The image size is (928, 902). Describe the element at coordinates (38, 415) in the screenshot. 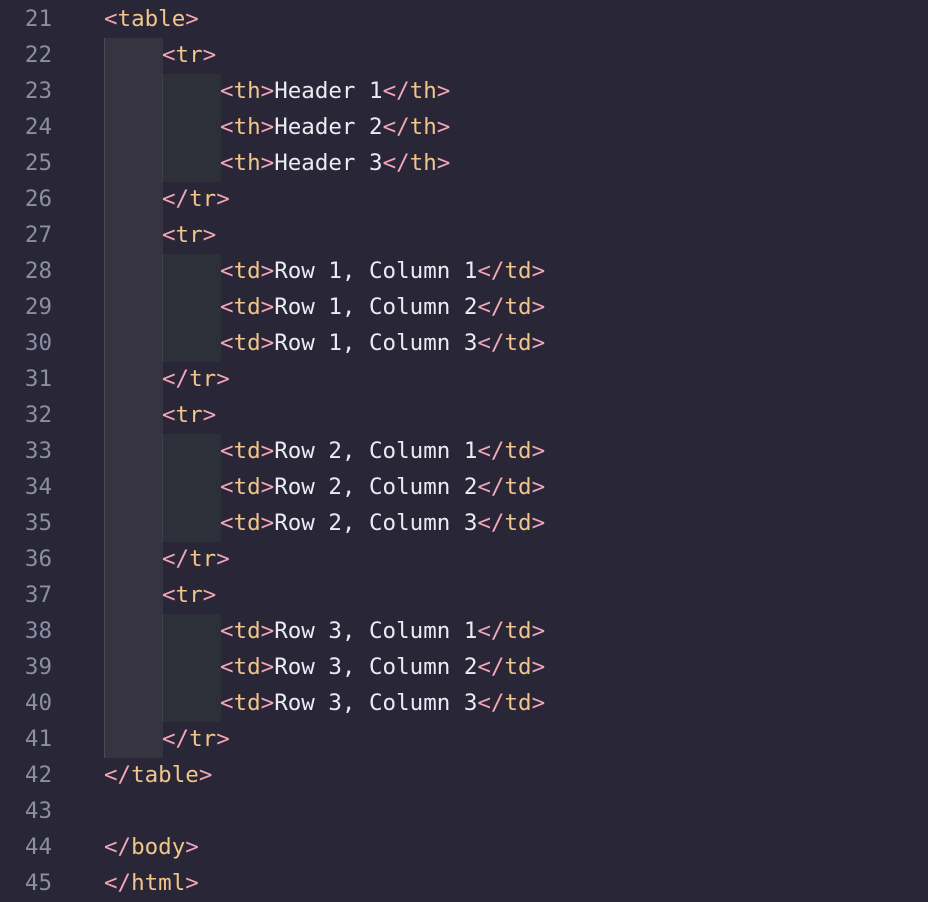

I see `line-number: 32` at that location.